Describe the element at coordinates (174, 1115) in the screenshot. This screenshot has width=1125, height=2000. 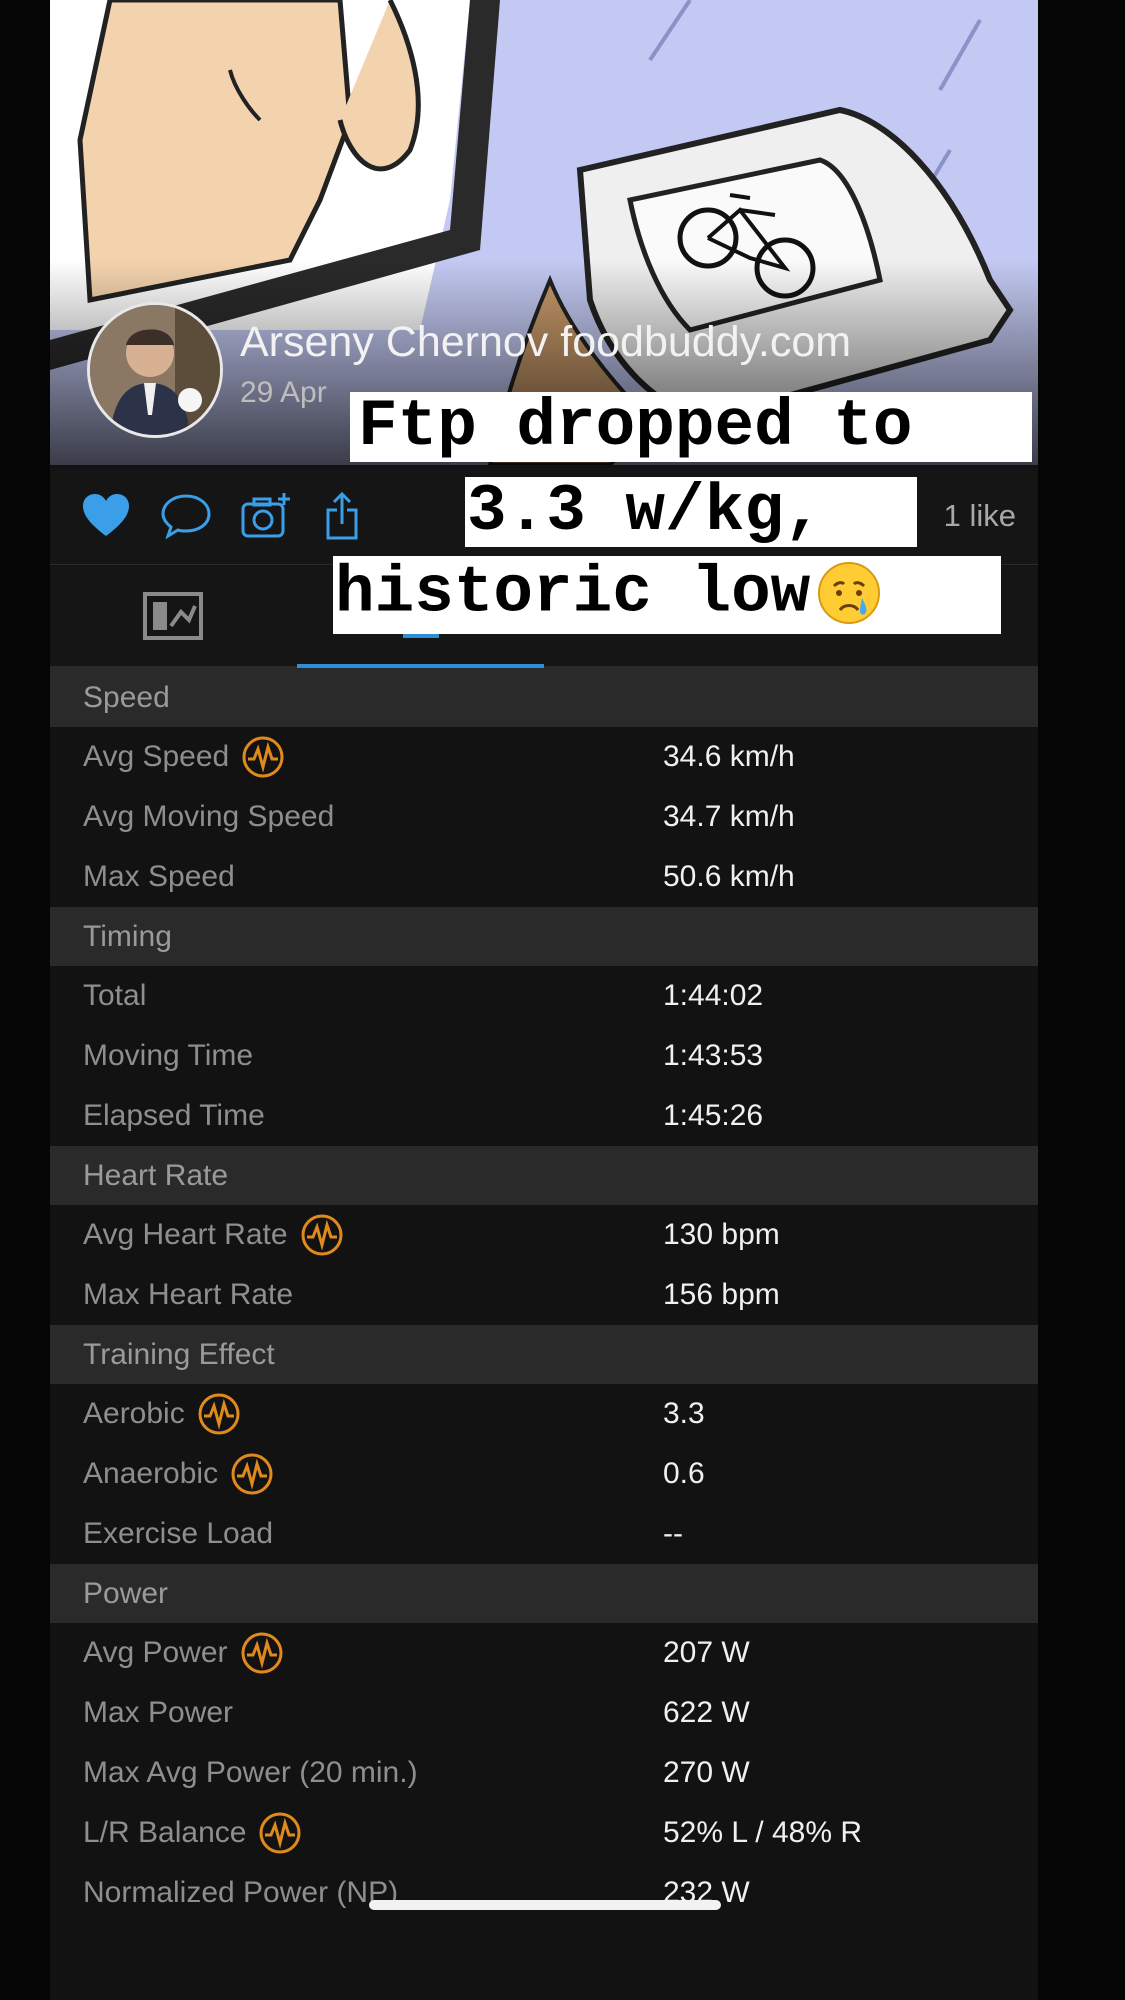
I see `stat-label: Elapsed Time` at that location.